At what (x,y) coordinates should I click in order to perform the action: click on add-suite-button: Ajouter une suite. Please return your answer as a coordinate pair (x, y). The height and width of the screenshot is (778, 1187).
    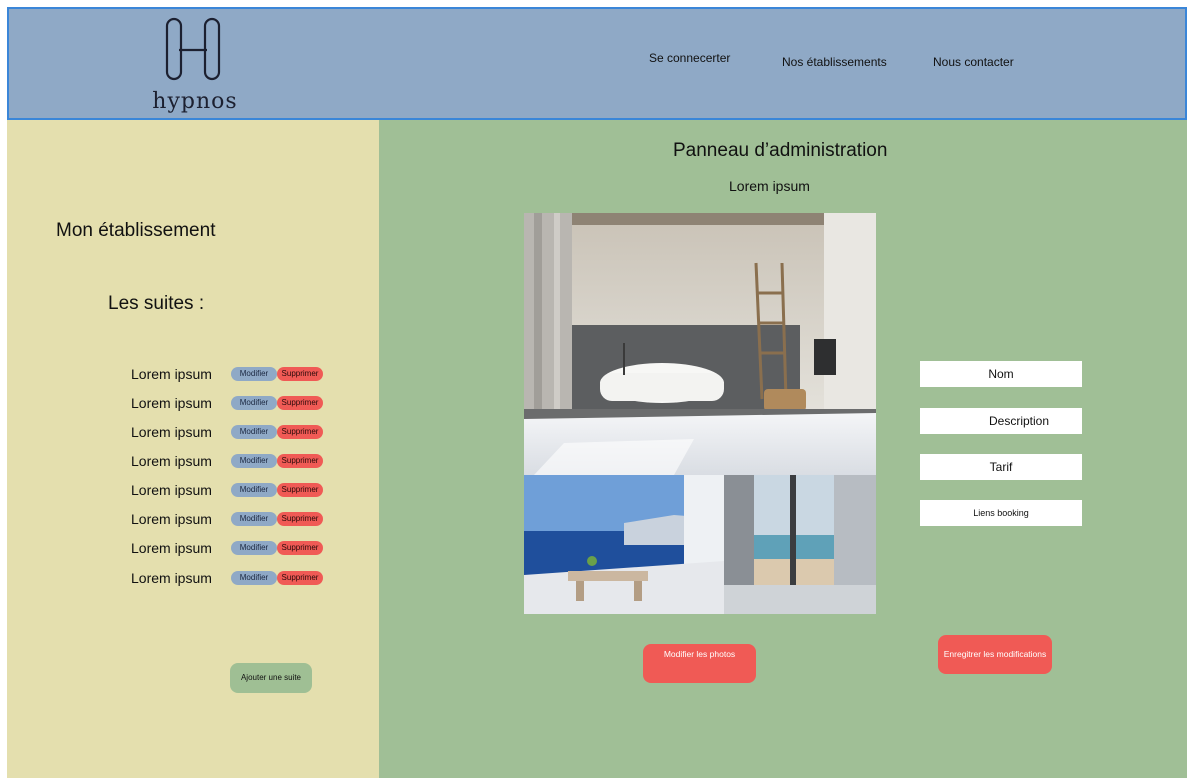
    Looking at the image, I should click on (271, 678).